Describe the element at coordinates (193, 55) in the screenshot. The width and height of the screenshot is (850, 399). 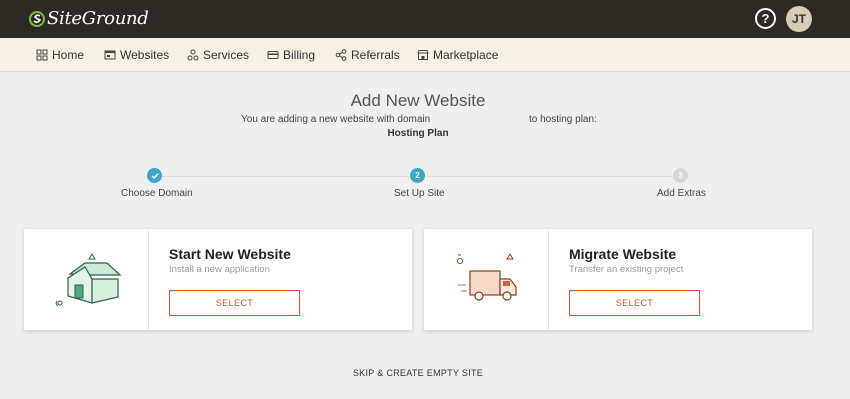
I see `services-icon` at that location.